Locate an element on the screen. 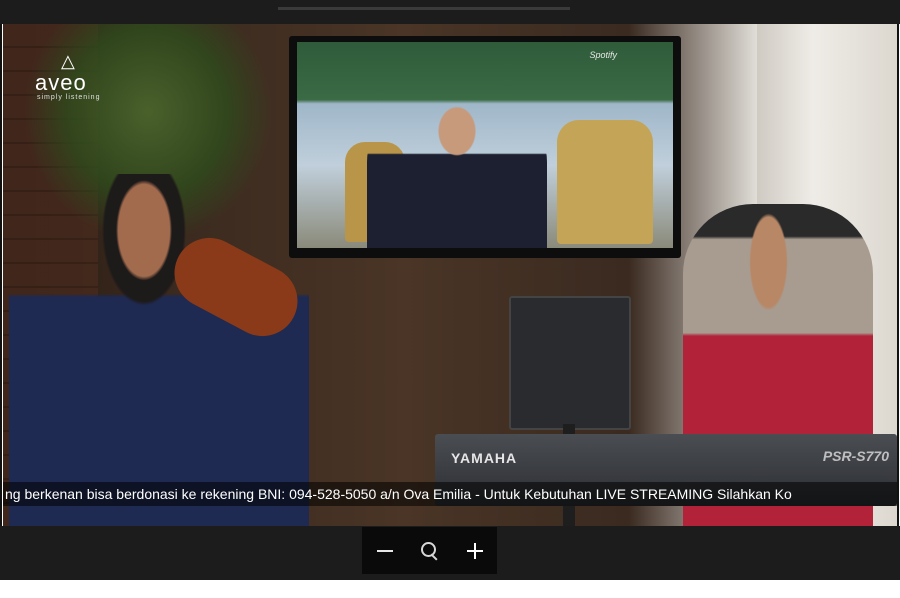  tv-screen: Spotify is located at coordinates (485, 145).